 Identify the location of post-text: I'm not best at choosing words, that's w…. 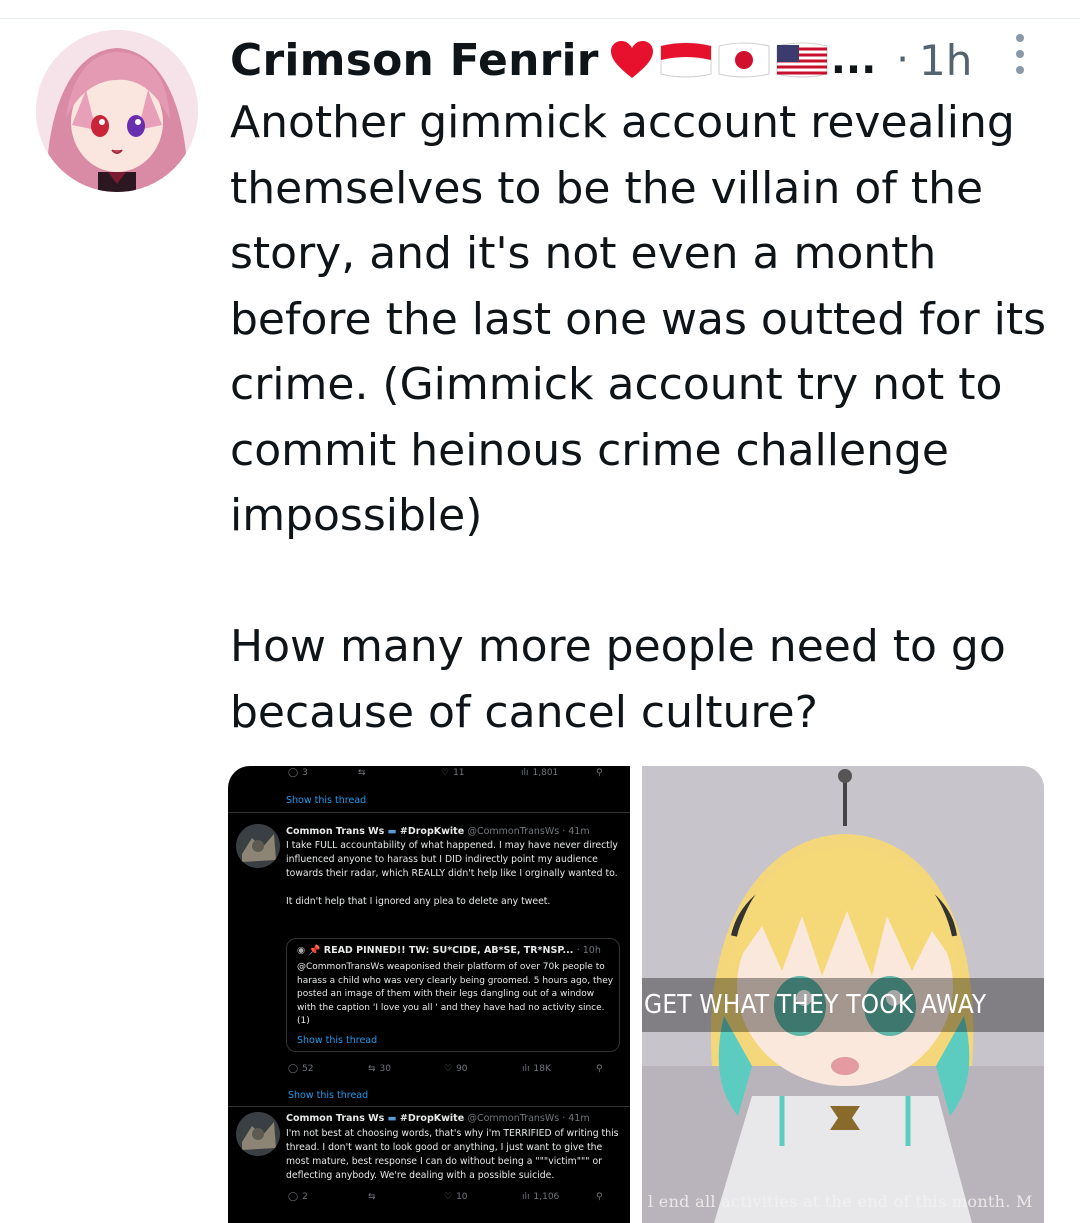
(452, 1154).